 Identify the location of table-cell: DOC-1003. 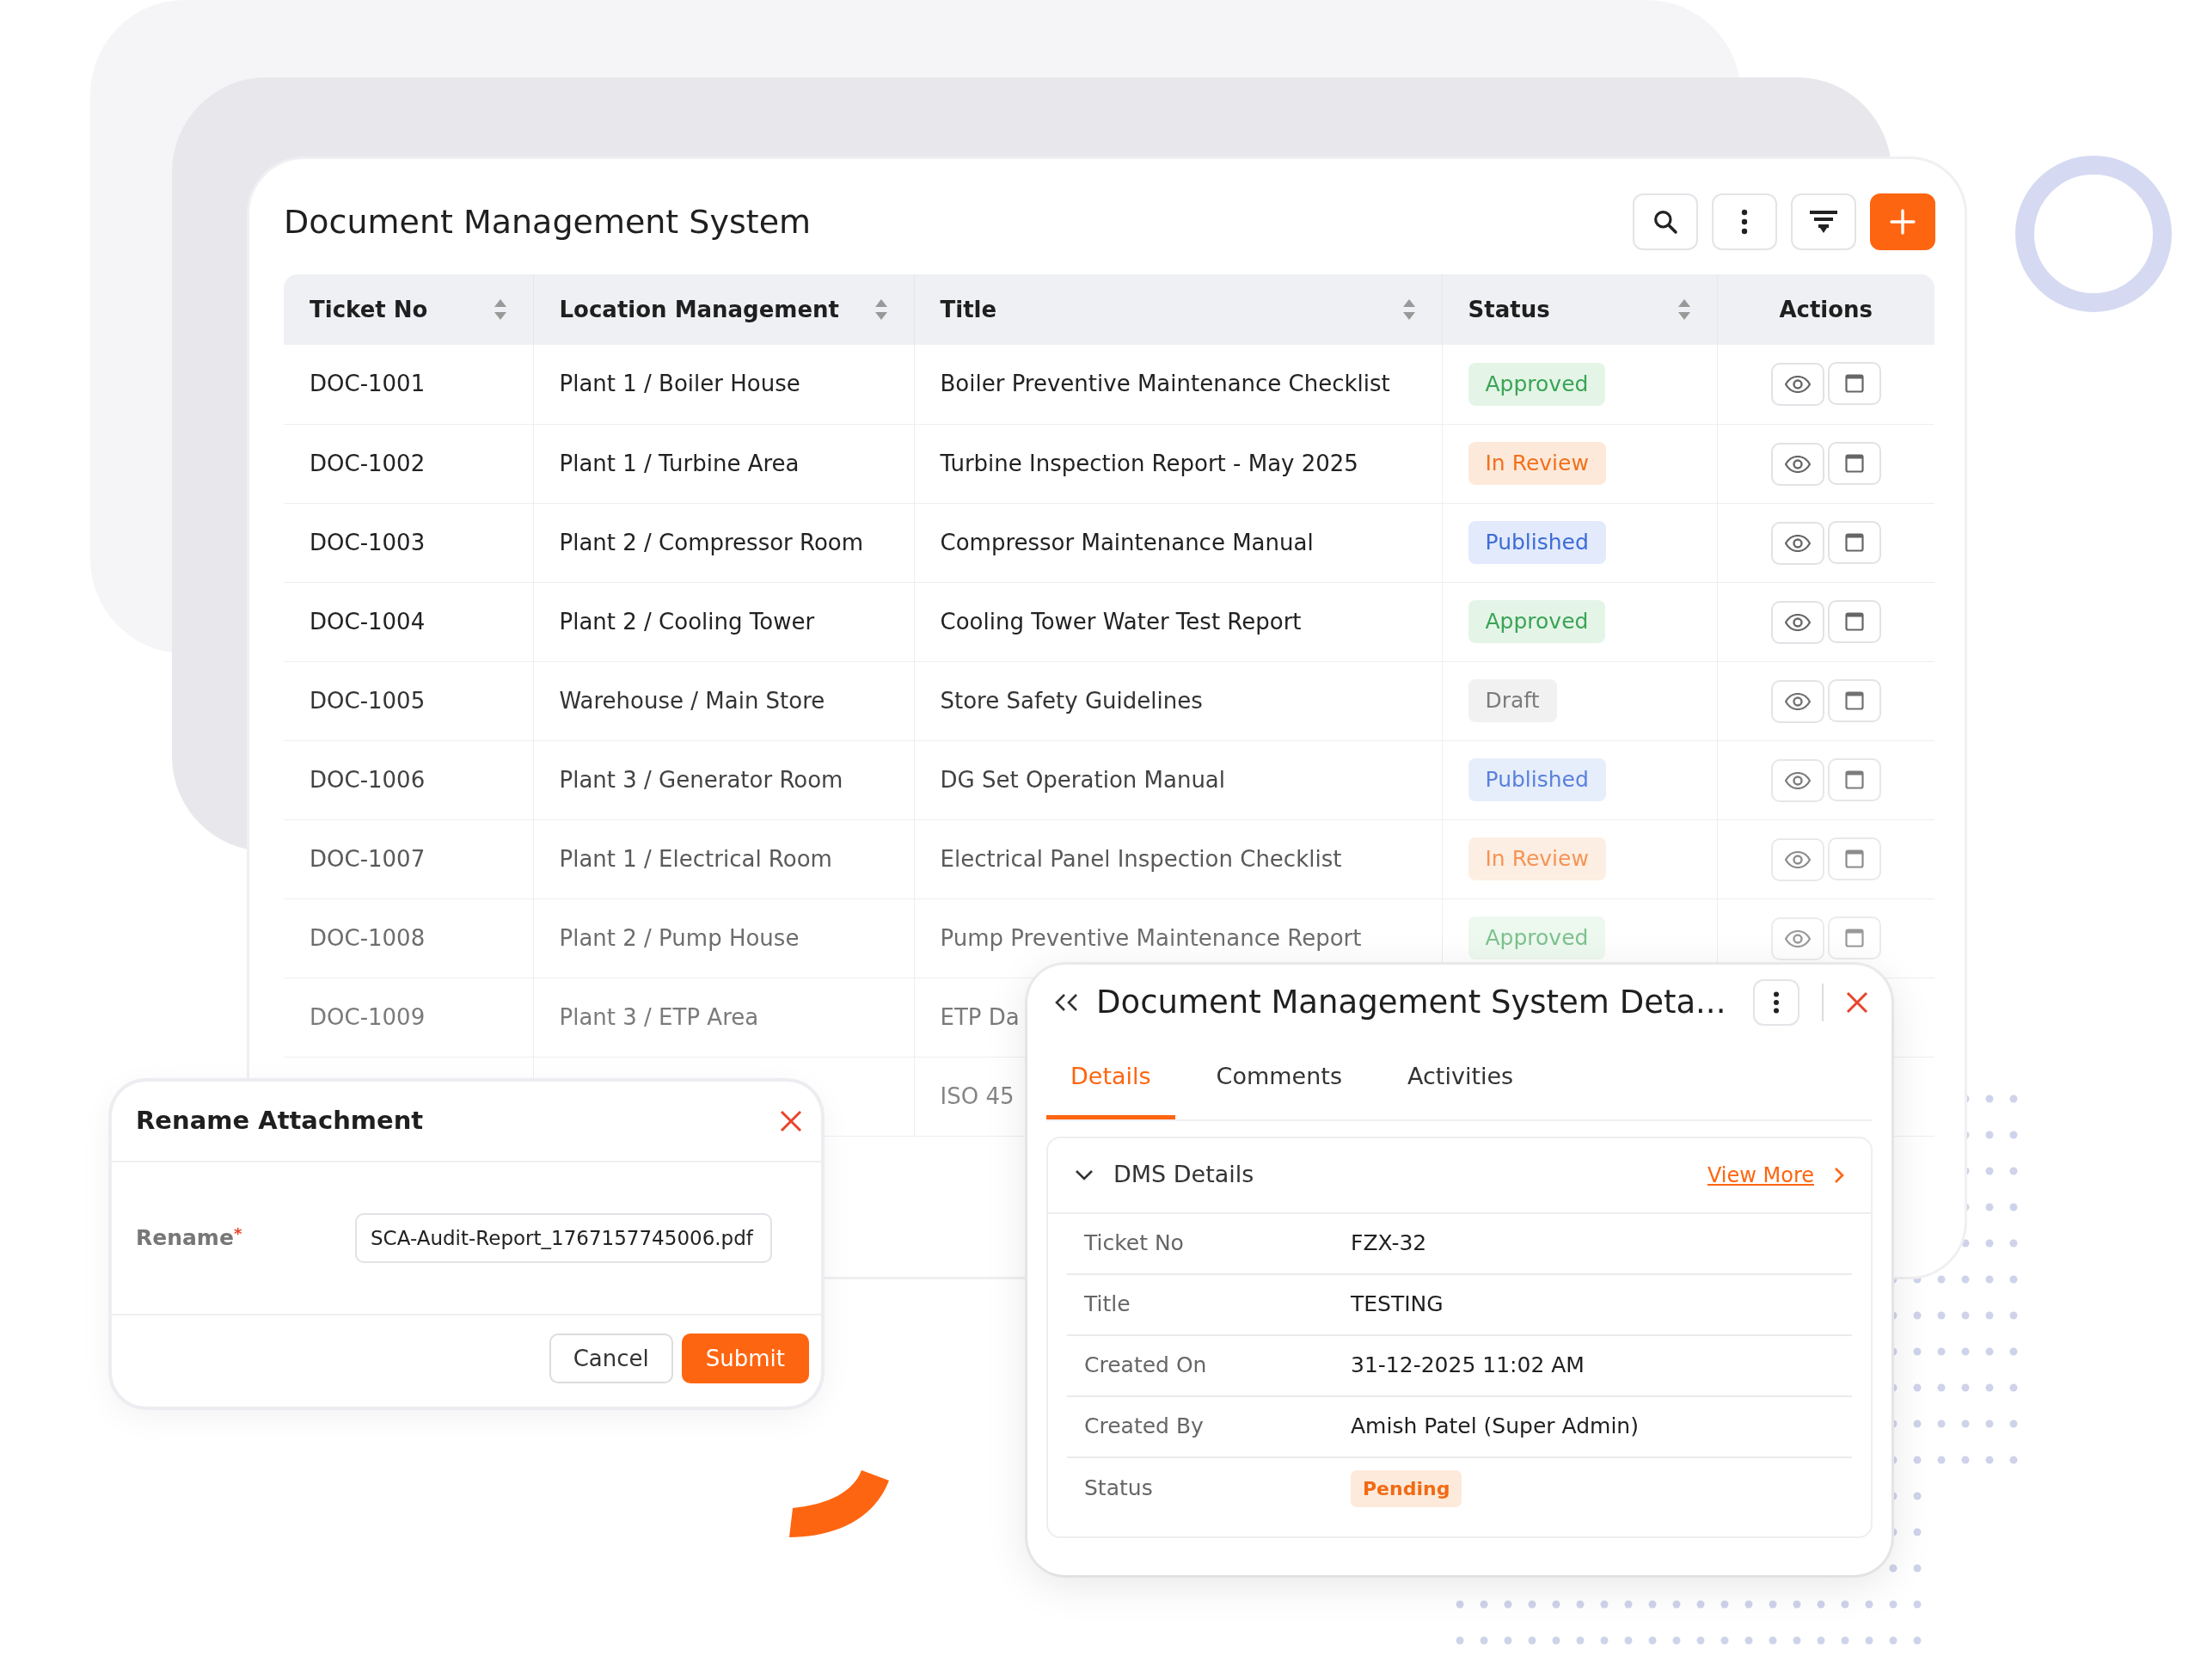
(368, 542).